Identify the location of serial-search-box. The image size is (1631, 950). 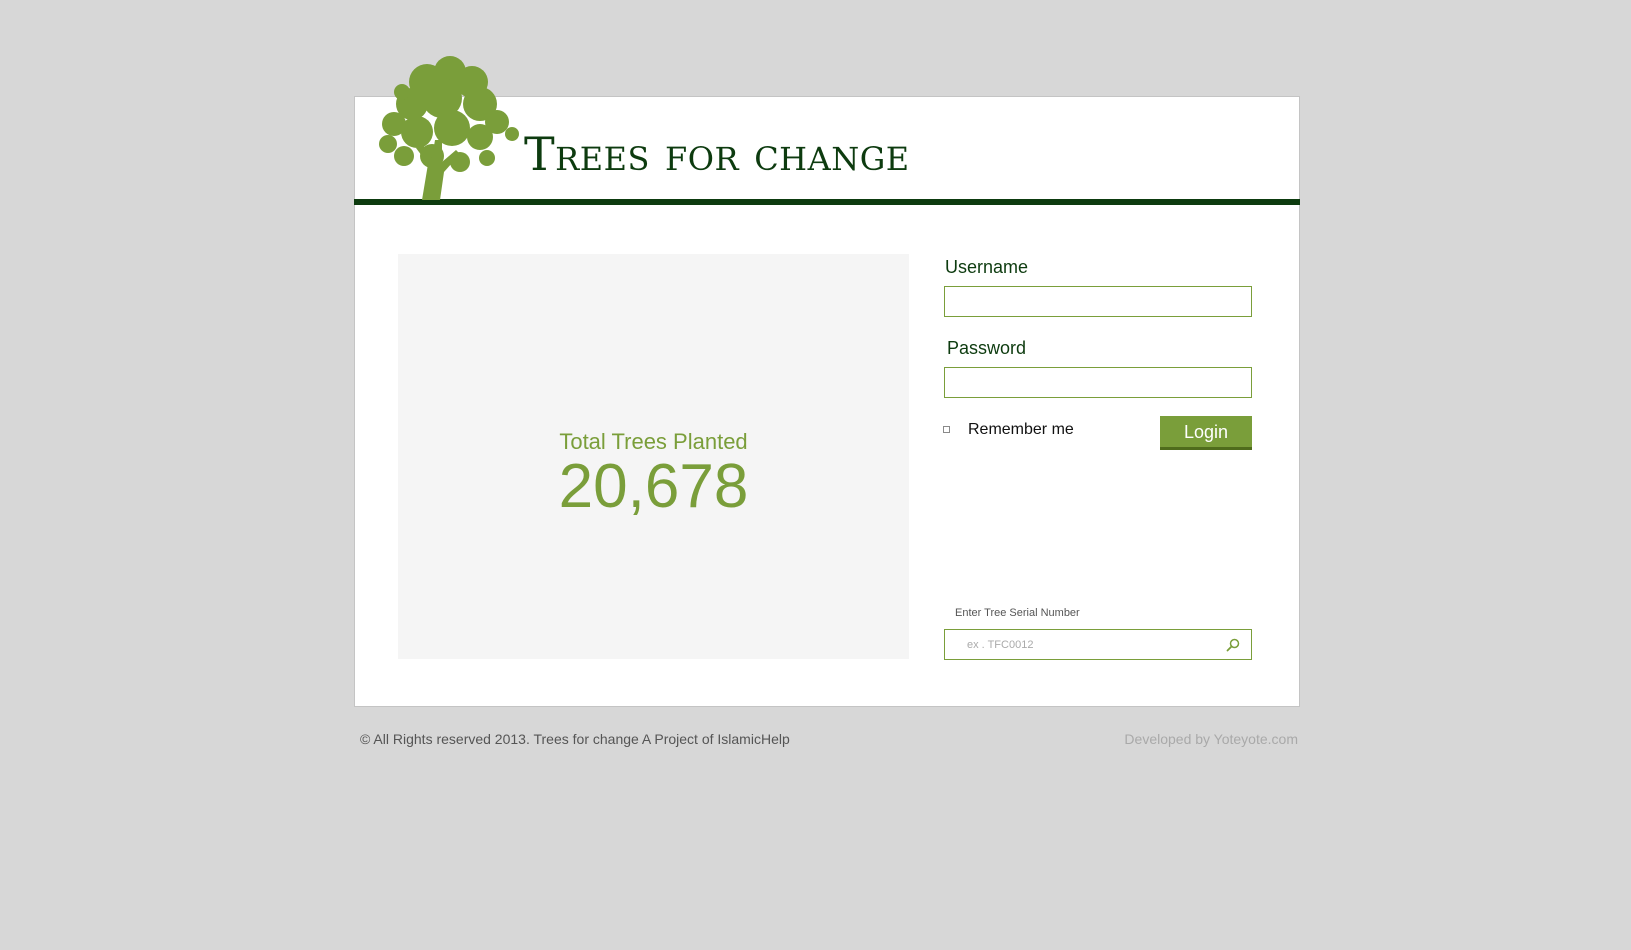
(1098, 644).